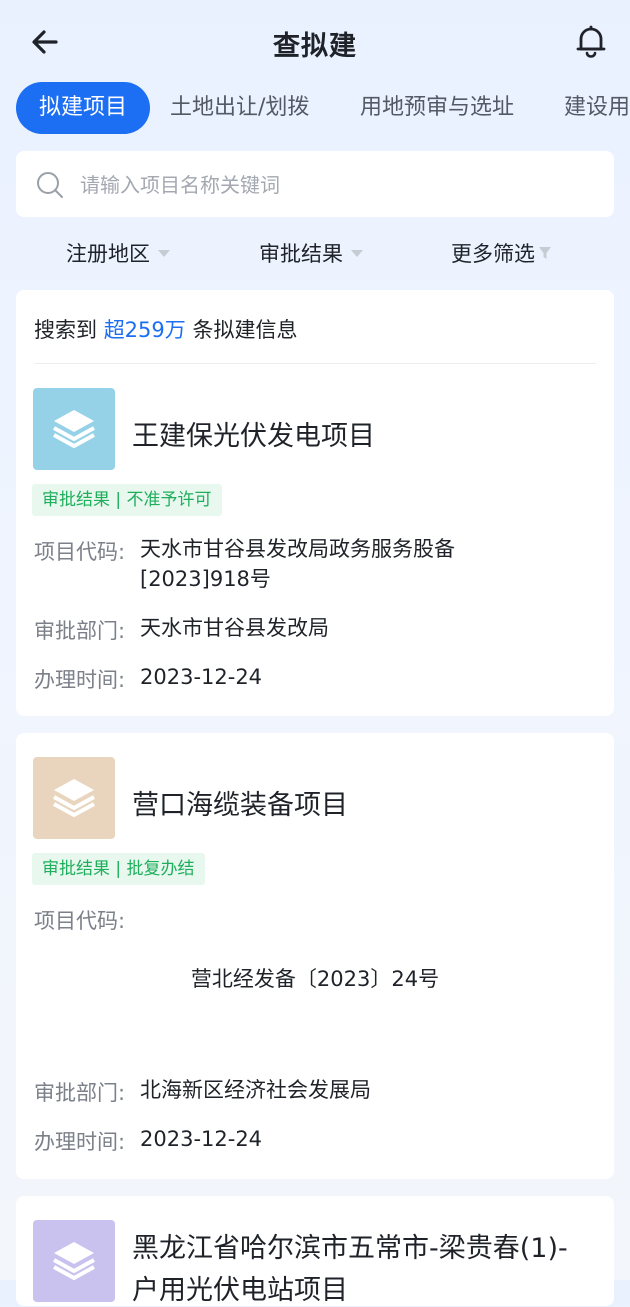  I want to click on bell-icon, so click(591, 41).